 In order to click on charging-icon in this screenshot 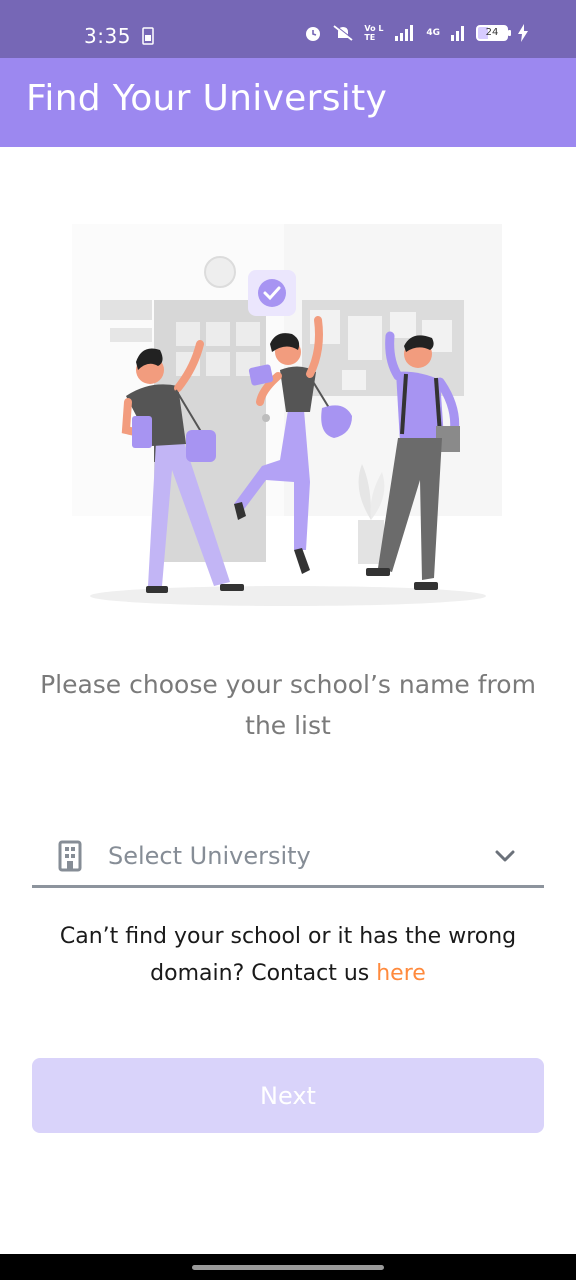, I will do `click(523, 33)`.